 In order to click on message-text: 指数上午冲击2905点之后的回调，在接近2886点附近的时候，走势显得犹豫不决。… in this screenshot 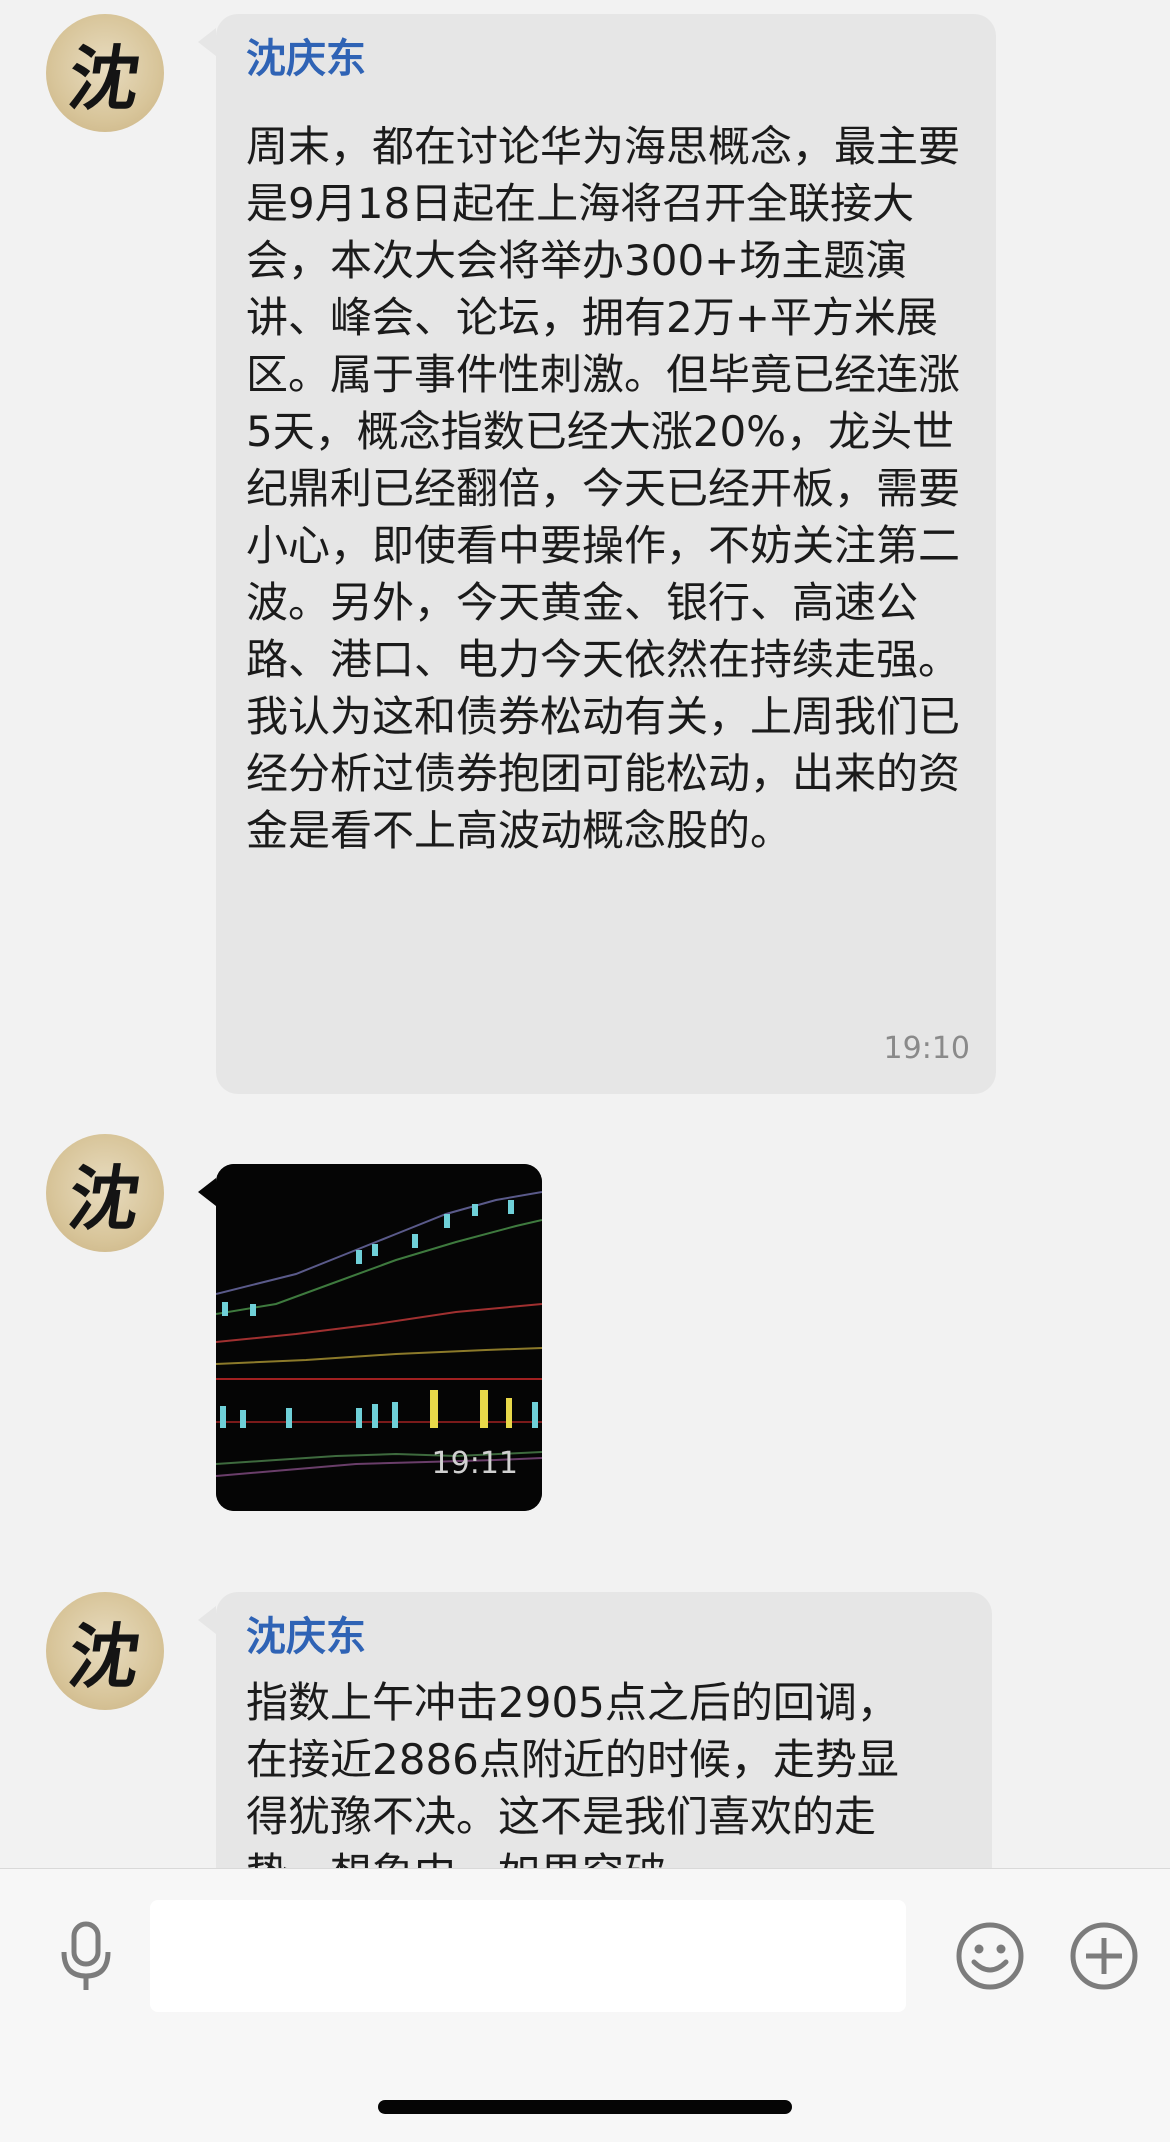, I will do `click(572, 1773)`.